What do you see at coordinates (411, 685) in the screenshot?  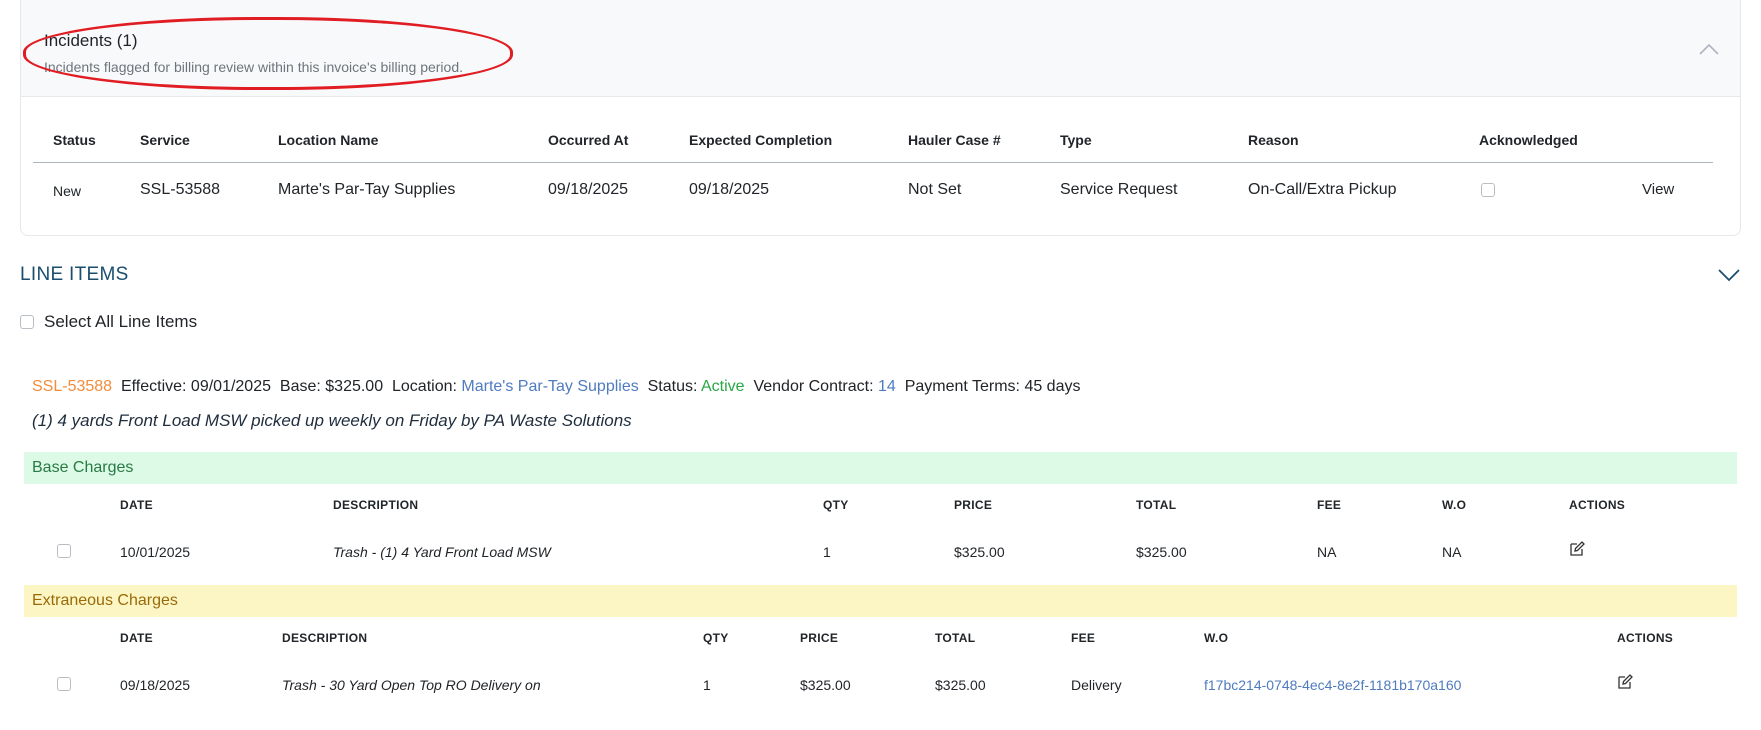 I see `extra-row-description: Trash - 30 Yard Open Top RO Delivery on` at bounding box center [411, 685].